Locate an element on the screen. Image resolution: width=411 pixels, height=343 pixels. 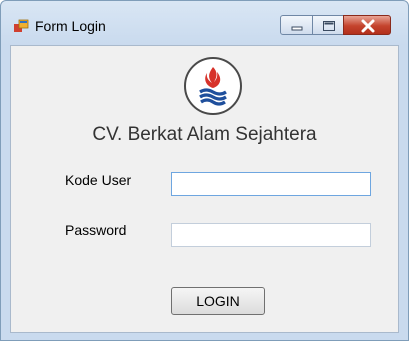
window-title: Form Login is located at coordinates (70, 26).